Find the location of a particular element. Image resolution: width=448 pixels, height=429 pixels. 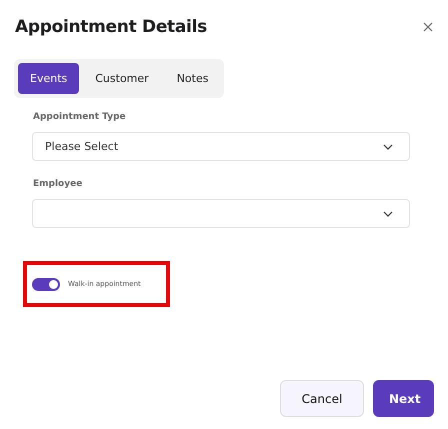

tab: Events is located at coordinates (49, 78).